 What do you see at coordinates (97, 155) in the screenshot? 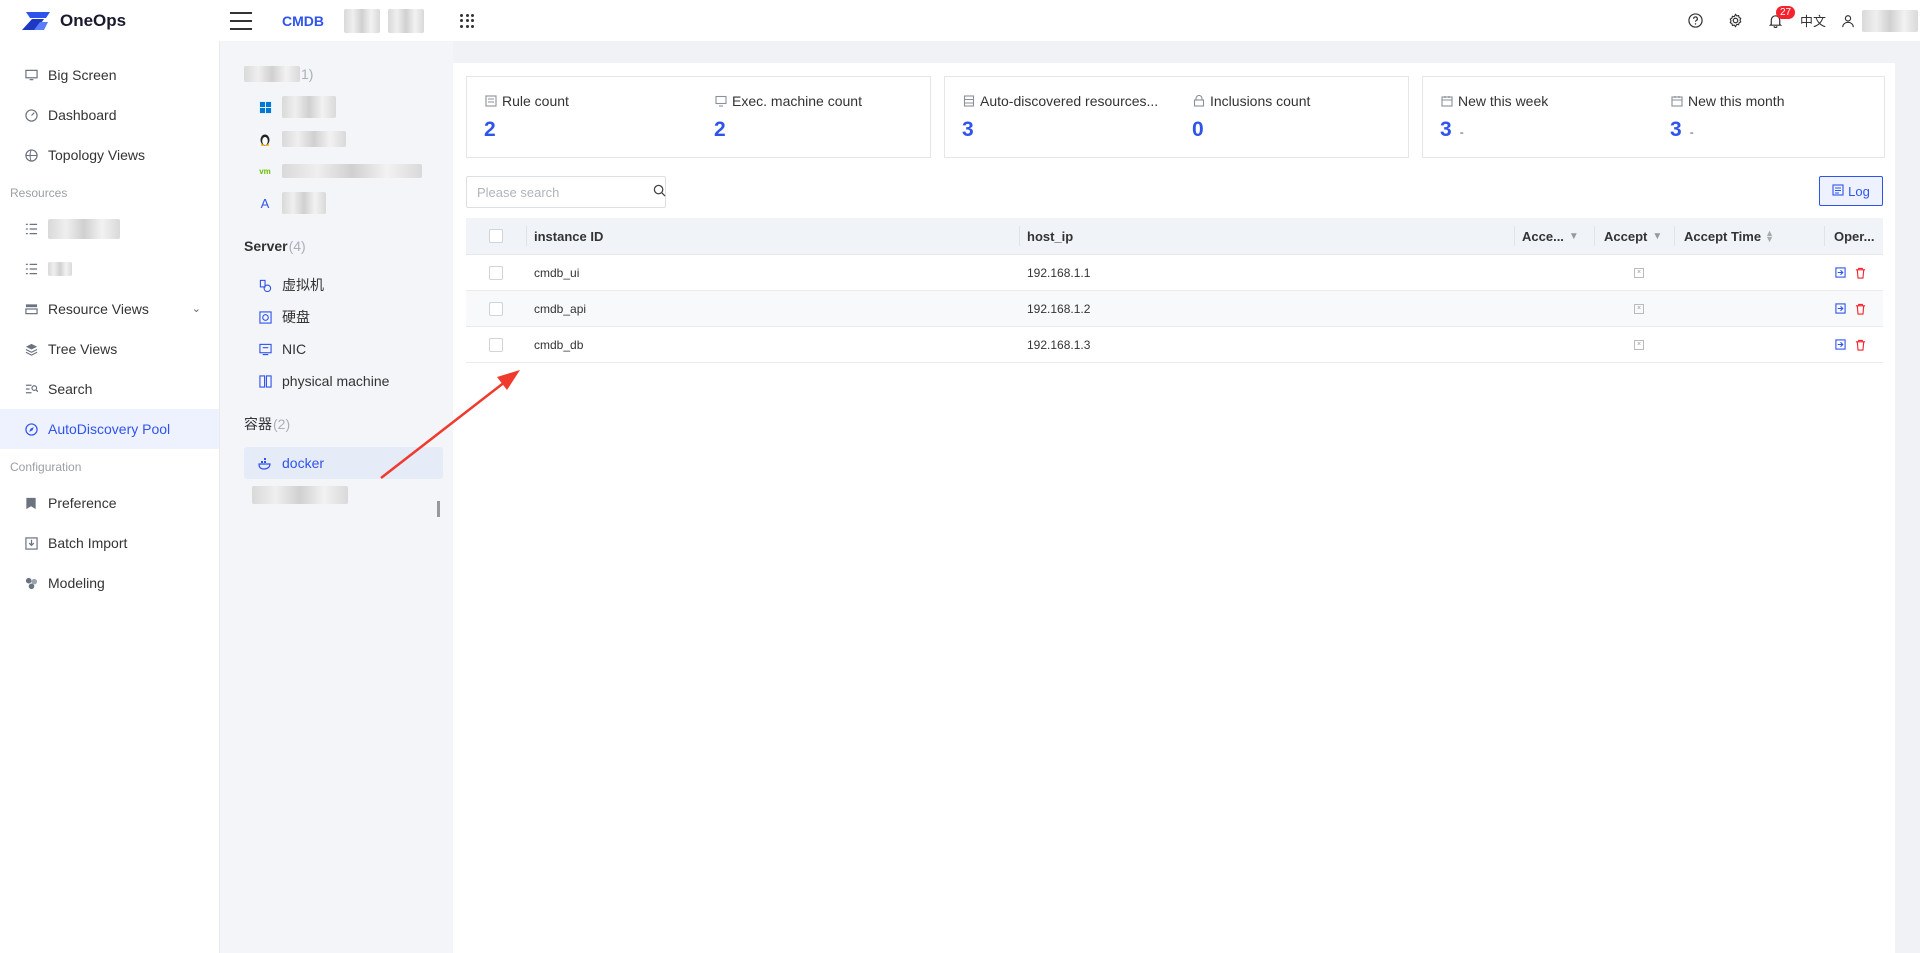
I see `sidebar-item-label: Topology Views` at bounding box center [97, 155].